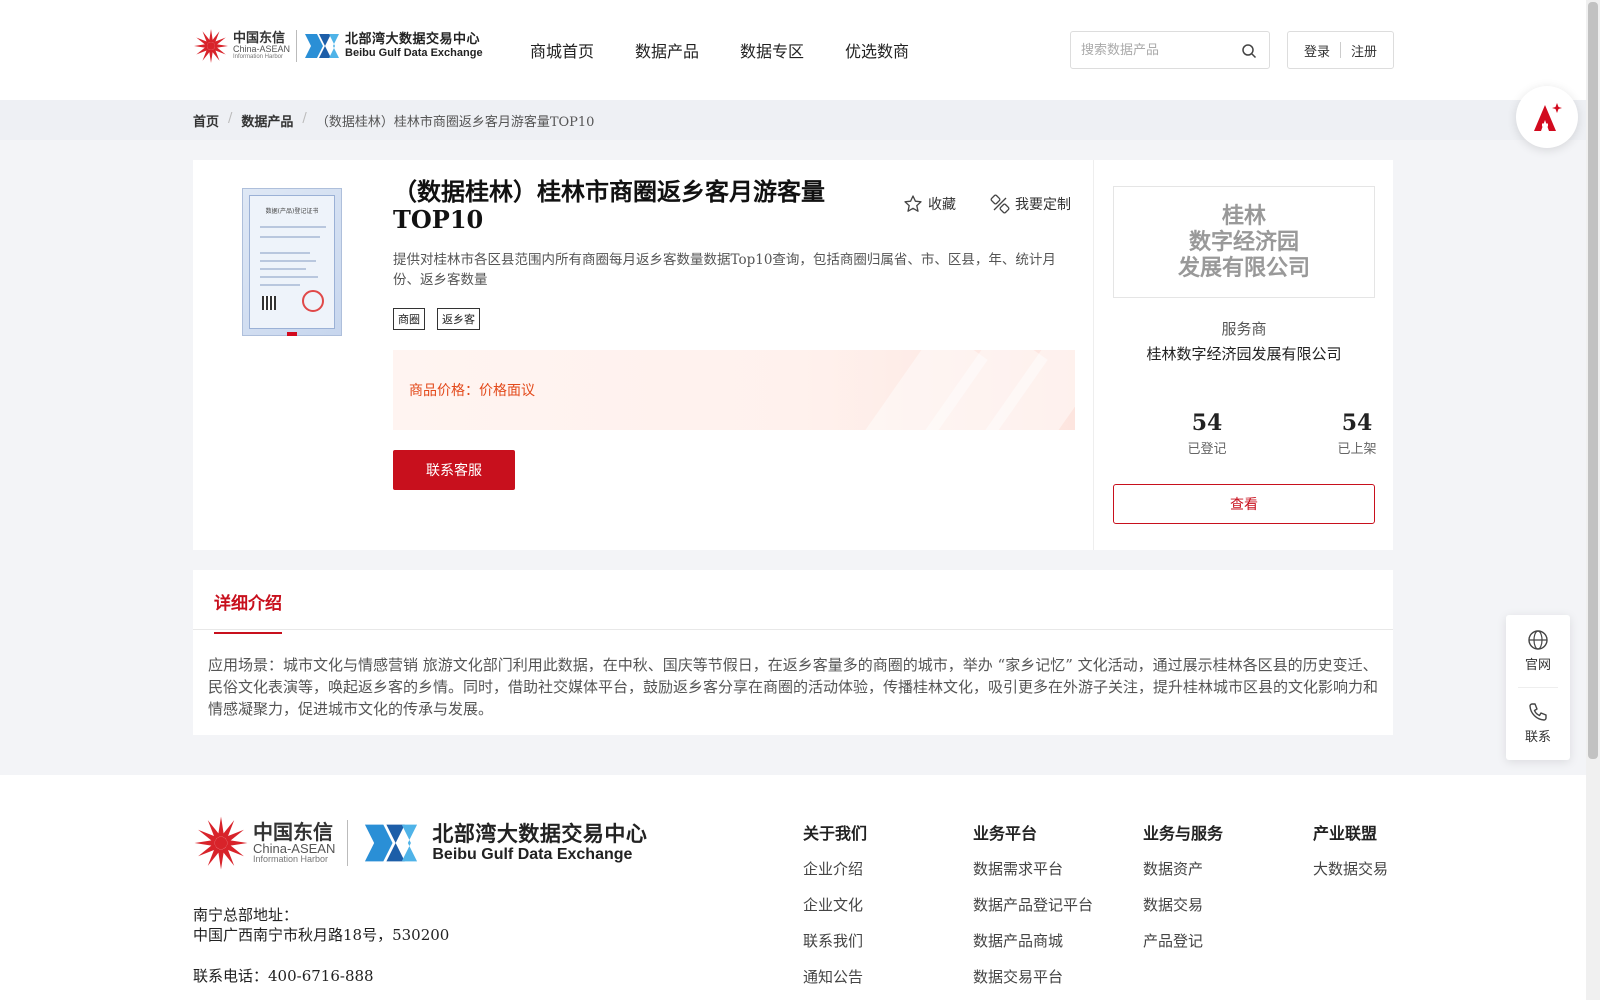  Describe the element at coordinates (1033, 940) in the screenshot. I see `footer-link: 数据产品商城` at that location.